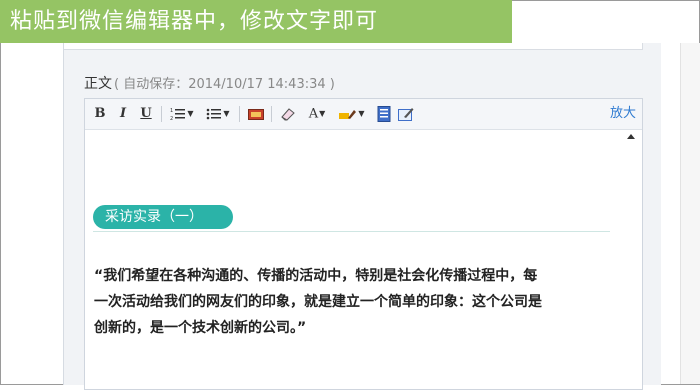 Image resolution: width=700 pixels, height=390 pixels. I want to click on quote-line: 一次活动给我们的网友们的印象，就是建立一个简单的印象：这个公司是, so click(318, 302).